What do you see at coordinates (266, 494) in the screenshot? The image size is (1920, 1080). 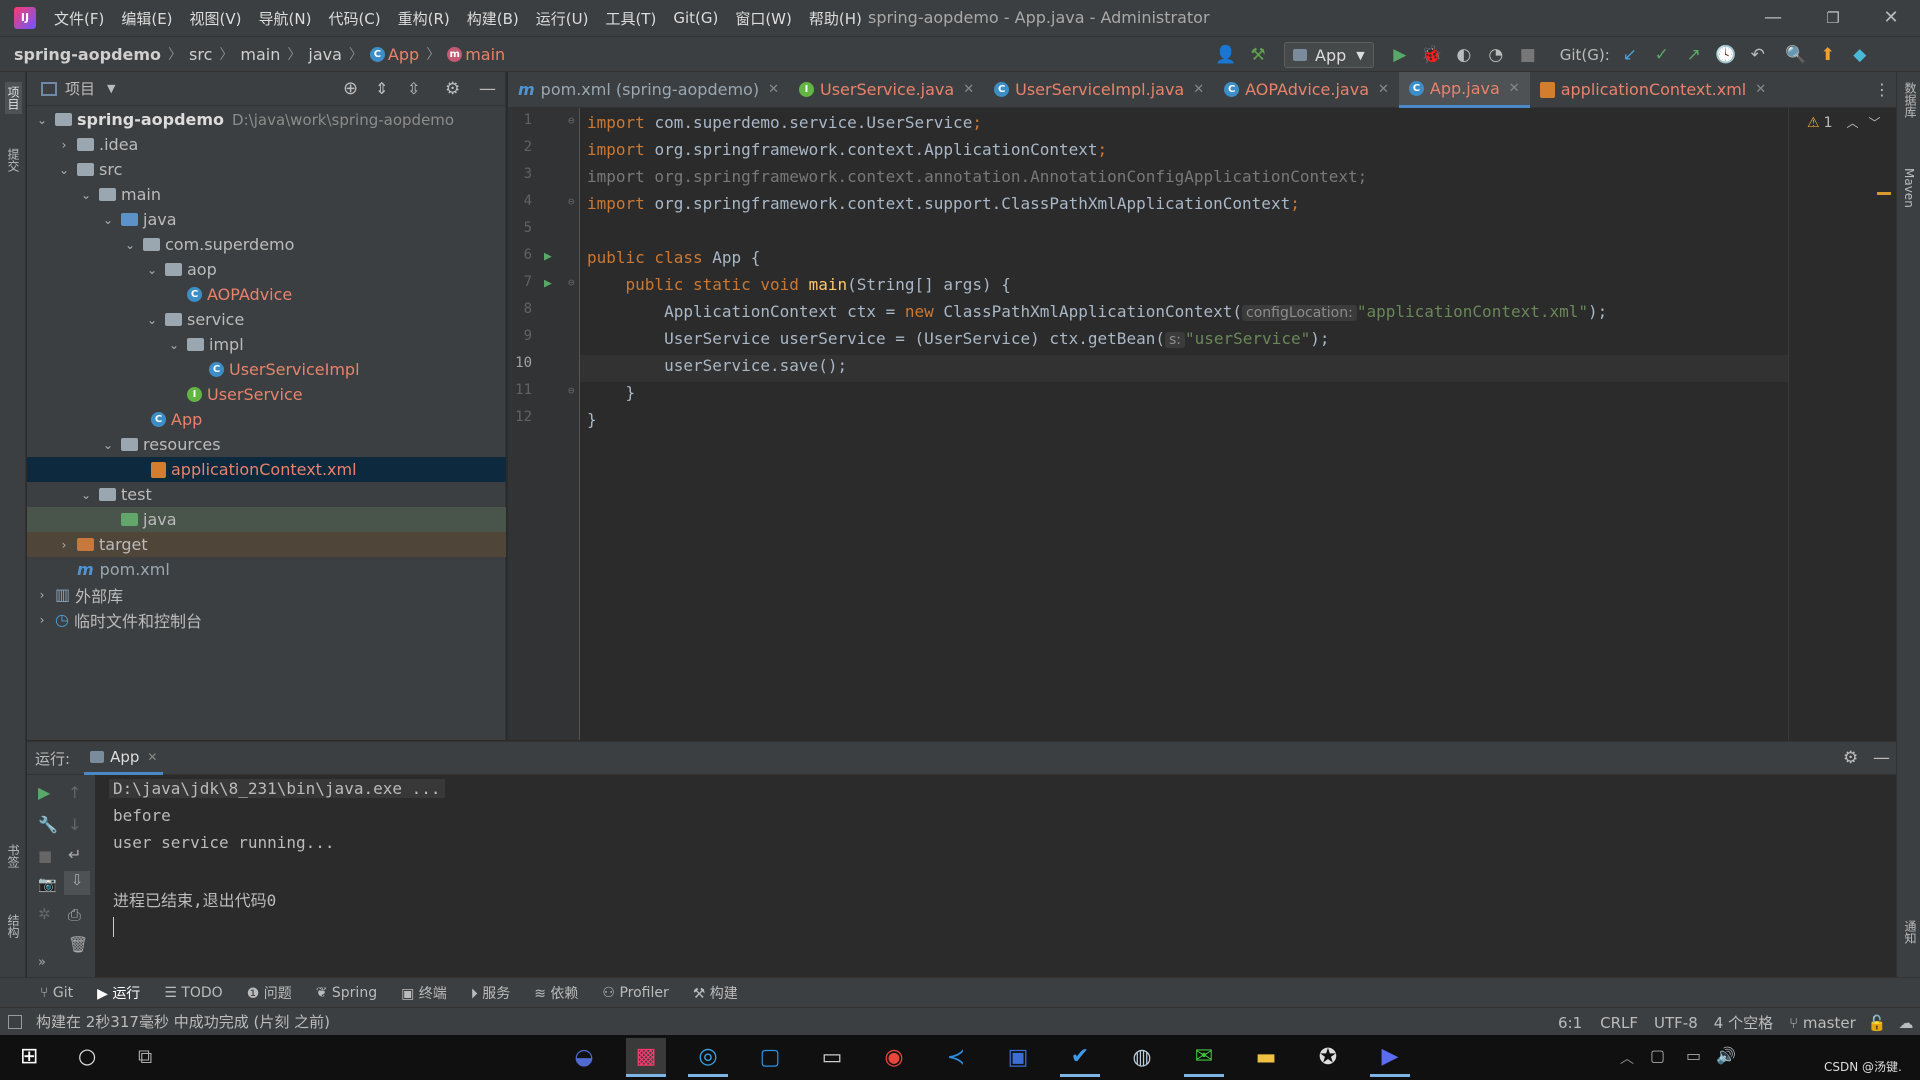 I see `tree-item-test: ⌄ test` at bounding box center [266, 494].